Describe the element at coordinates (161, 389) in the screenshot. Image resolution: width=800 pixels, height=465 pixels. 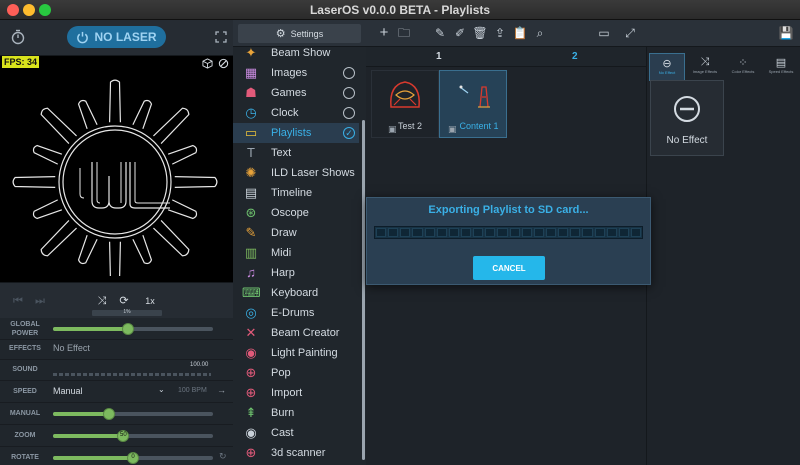
I see `chevron-down-icon: ⌄` at that location.